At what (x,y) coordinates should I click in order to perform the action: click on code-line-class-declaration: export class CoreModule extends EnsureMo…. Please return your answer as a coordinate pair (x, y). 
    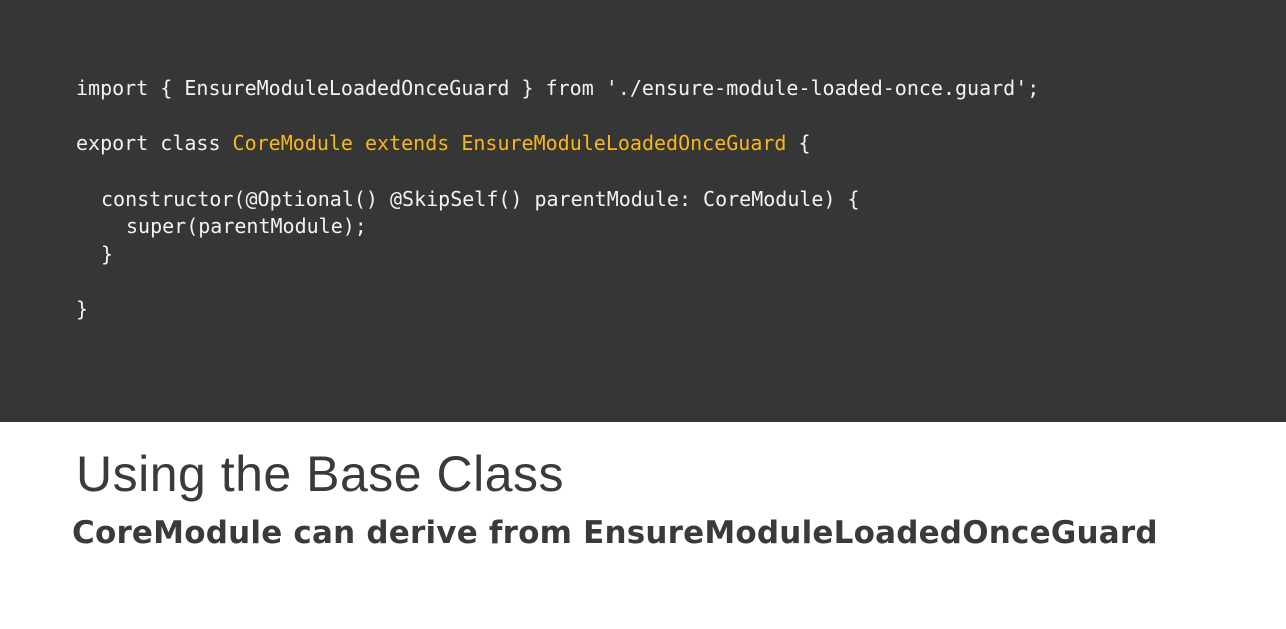
    Looking at the image, I should click on (443, 143).